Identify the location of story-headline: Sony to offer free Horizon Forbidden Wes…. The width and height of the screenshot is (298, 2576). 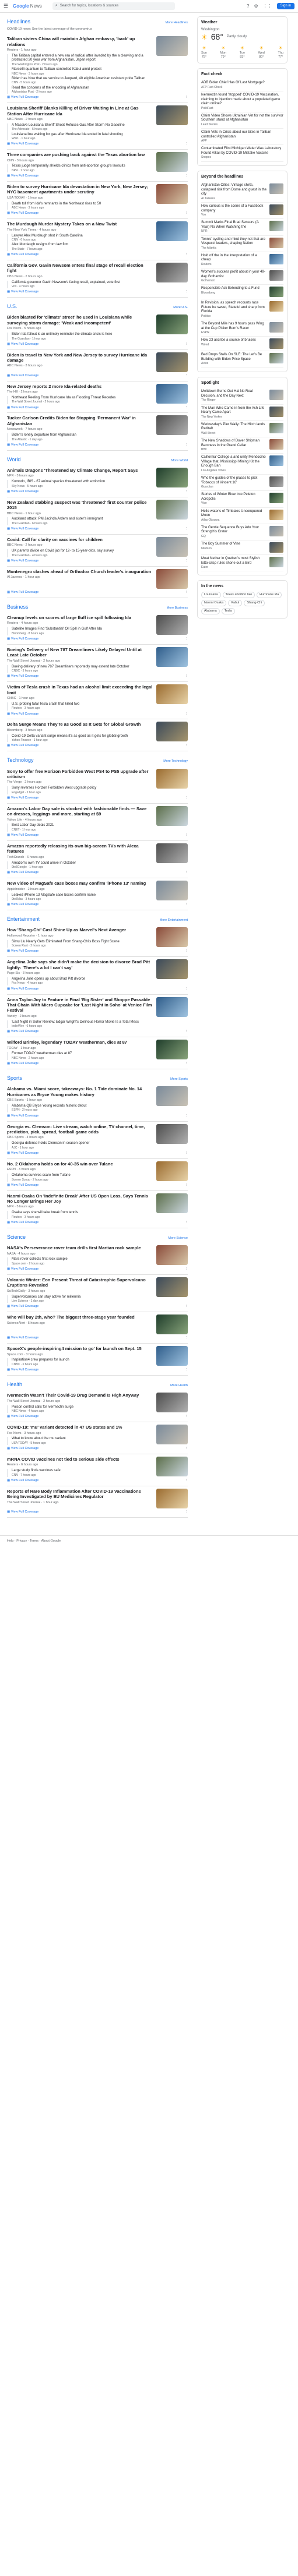
(80, 774).